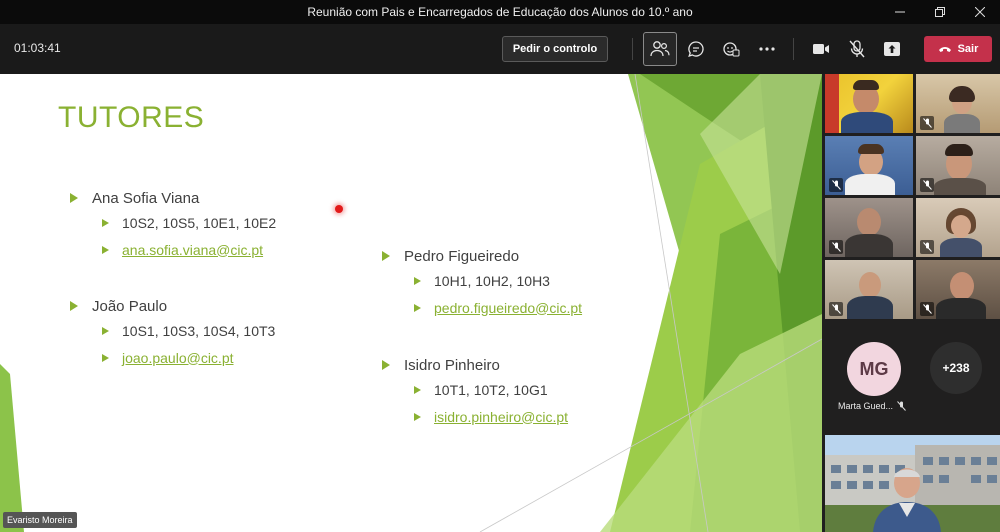 The height and width of the screenshot is (532, 1000). Describe the element at coordinates (462, 256) in the screenshot. I see `tutor-name: Pedro Figueiredo` at that location.